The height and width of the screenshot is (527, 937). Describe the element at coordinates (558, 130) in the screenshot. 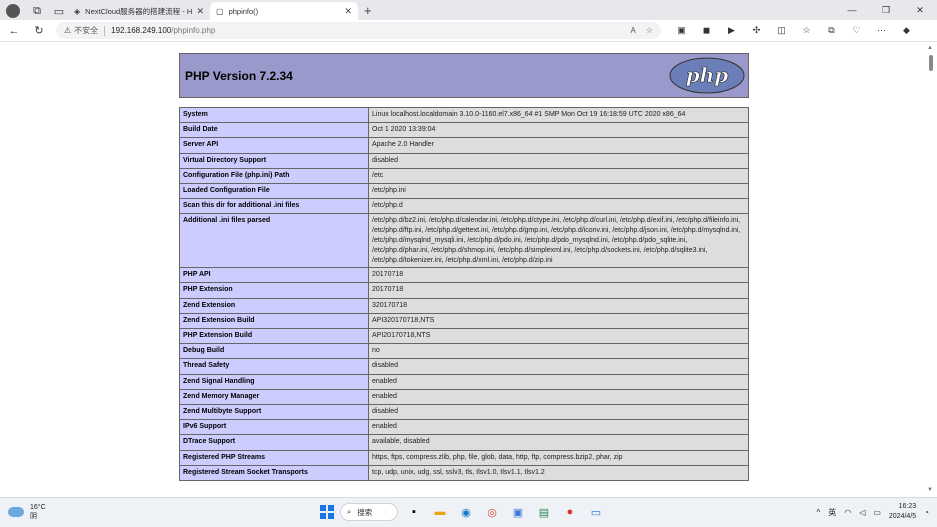

I see `row-value: Oct 1 2020 13:39:04` at that location.